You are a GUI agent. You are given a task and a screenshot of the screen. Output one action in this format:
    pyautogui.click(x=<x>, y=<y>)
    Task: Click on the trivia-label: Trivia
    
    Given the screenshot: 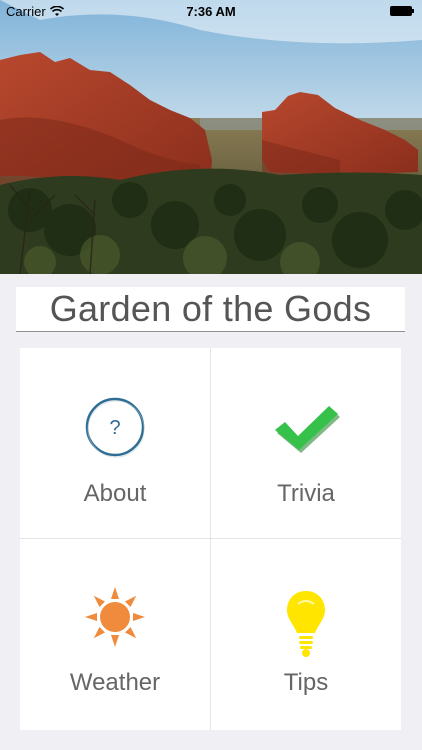 What is the action you would take?
    pyautogui.click(x=306, y=493)
    